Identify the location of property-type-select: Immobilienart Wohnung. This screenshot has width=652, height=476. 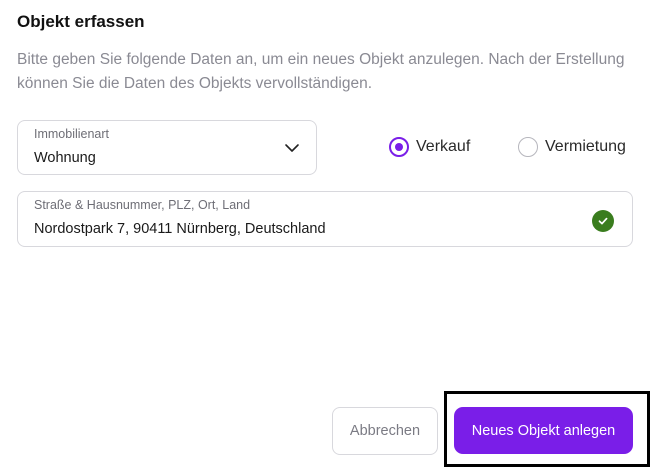
(167, 147).